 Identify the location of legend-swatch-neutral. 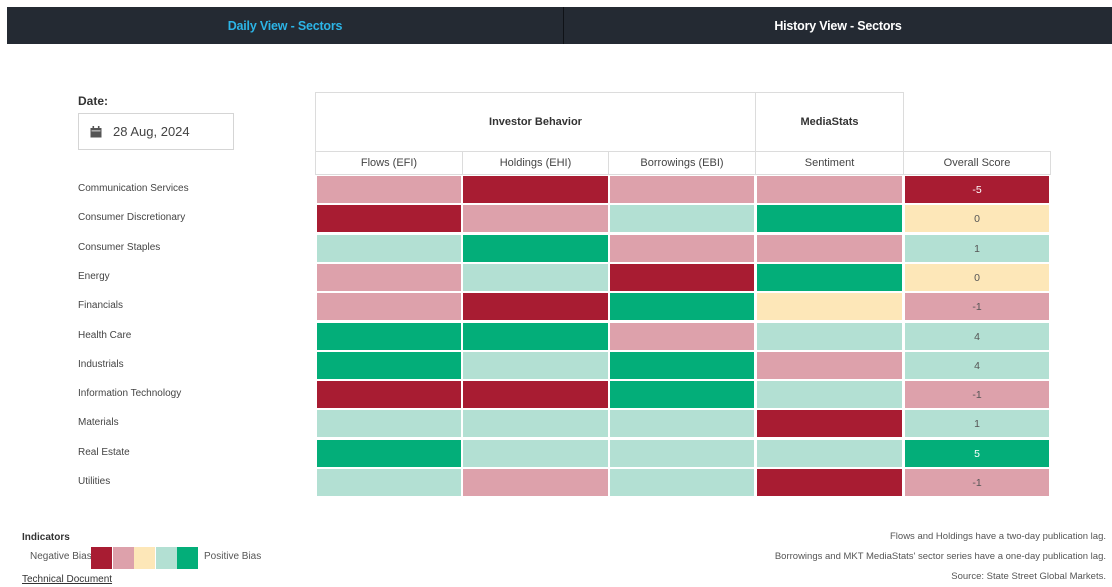
(144, 558).